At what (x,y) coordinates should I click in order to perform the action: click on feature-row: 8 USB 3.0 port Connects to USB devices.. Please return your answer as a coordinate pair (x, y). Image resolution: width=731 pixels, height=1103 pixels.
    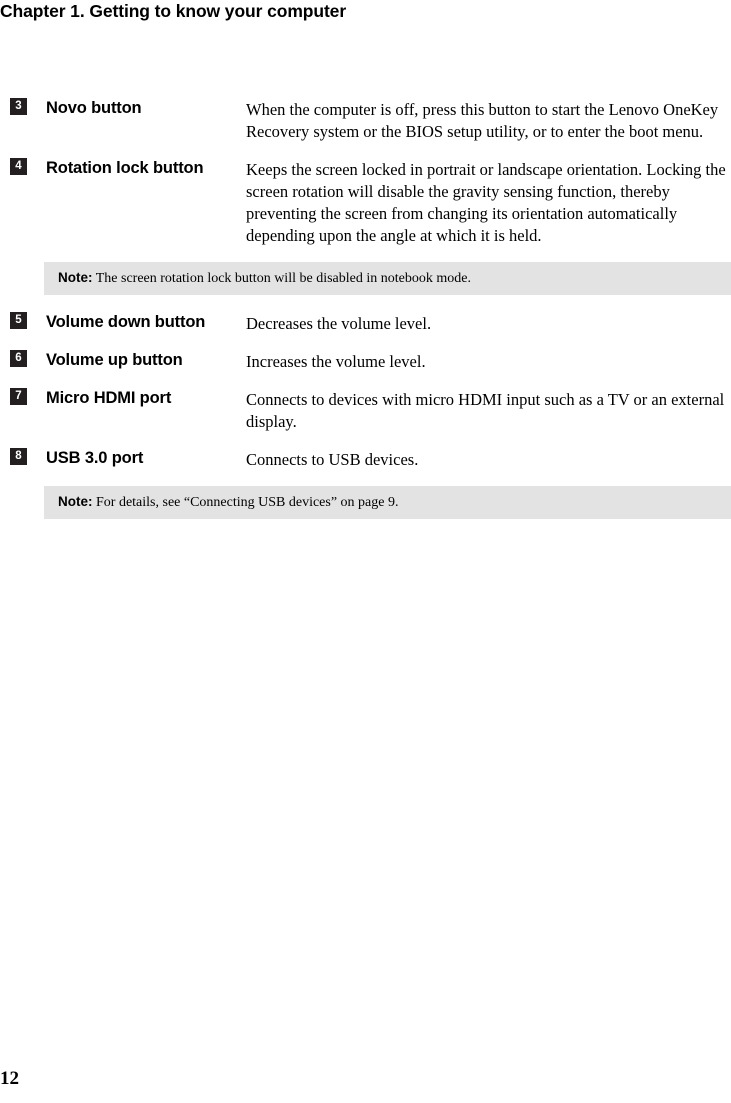
    Looking at the image, I should click on (365, 457).